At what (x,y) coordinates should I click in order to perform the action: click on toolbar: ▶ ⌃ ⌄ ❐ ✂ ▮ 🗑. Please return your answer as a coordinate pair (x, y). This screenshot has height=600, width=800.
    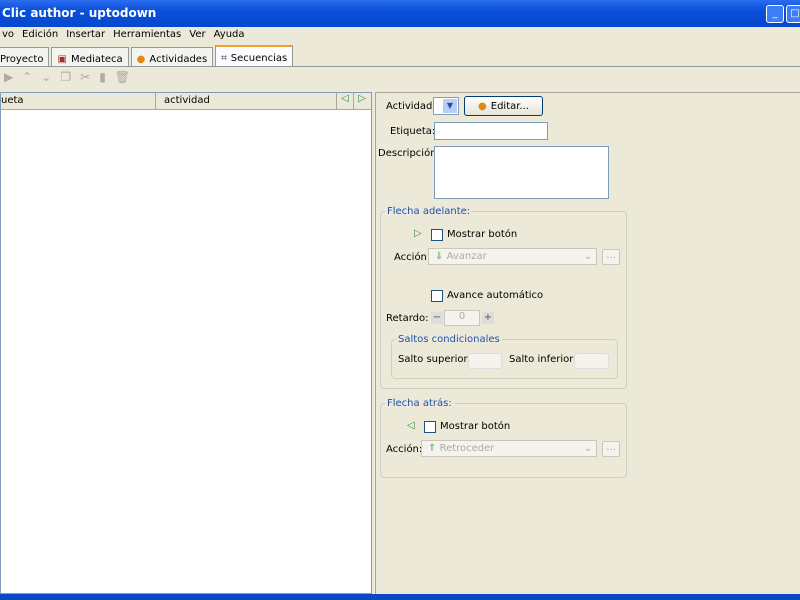
    Looking at the image, I should click on (65, 79).